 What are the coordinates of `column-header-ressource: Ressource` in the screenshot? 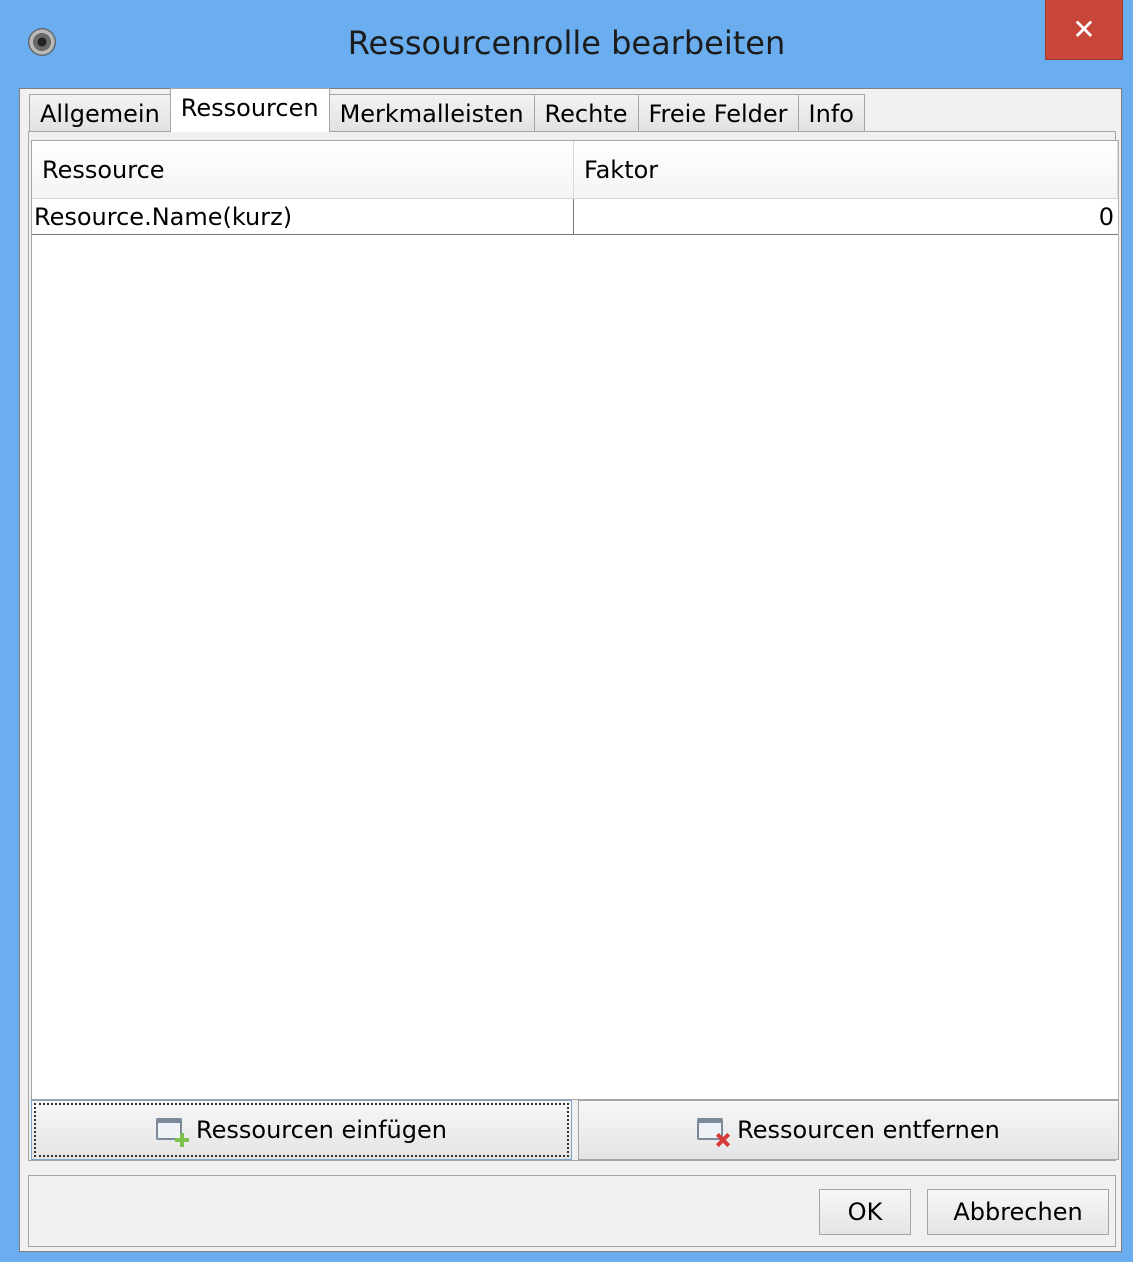 It's located at (303, 170).